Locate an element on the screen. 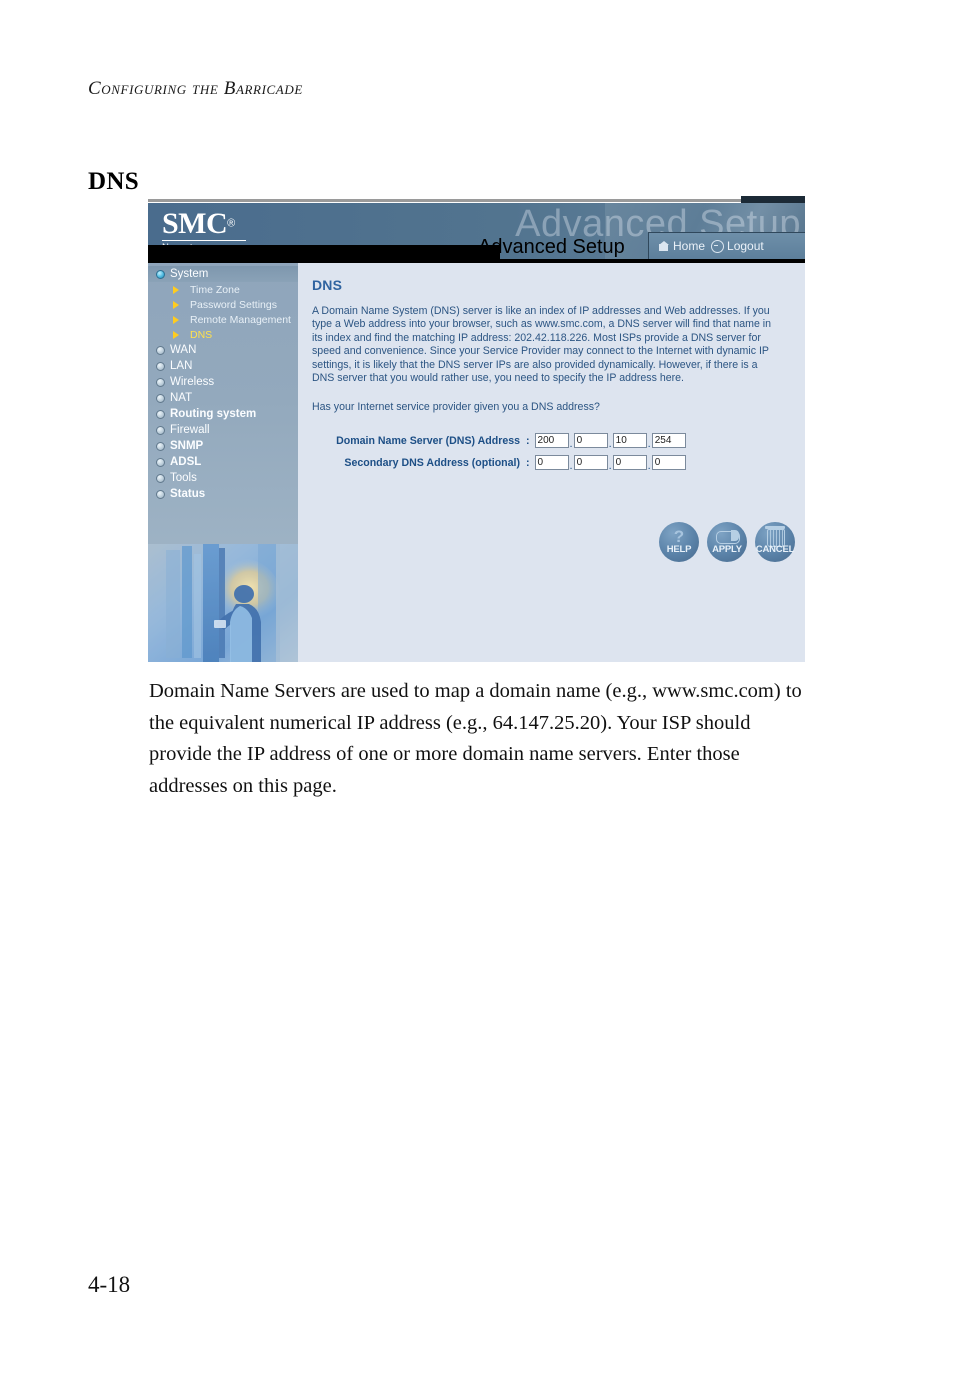 The width and height of the screenshot is (954, 1388). secondary-dns-octet-1: 0 is located at coordinates (551, 463).